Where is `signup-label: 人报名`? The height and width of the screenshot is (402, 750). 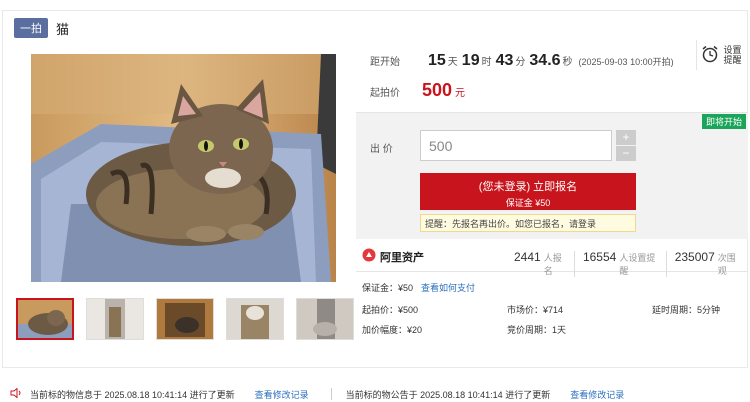
signup-label: 人报名 is located at coordinates (559, 264).